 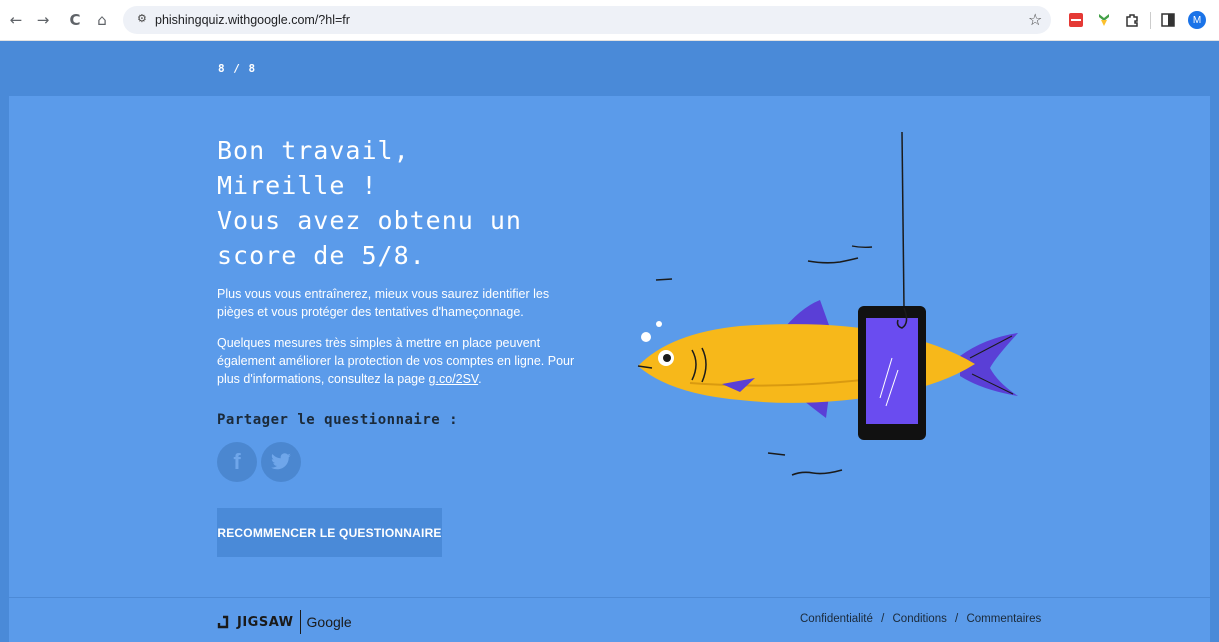 What do you see at coordinates (237, 68) in the screenshot?
I see `progress-counter: 8 / 8` at bounding box center [237, 68].